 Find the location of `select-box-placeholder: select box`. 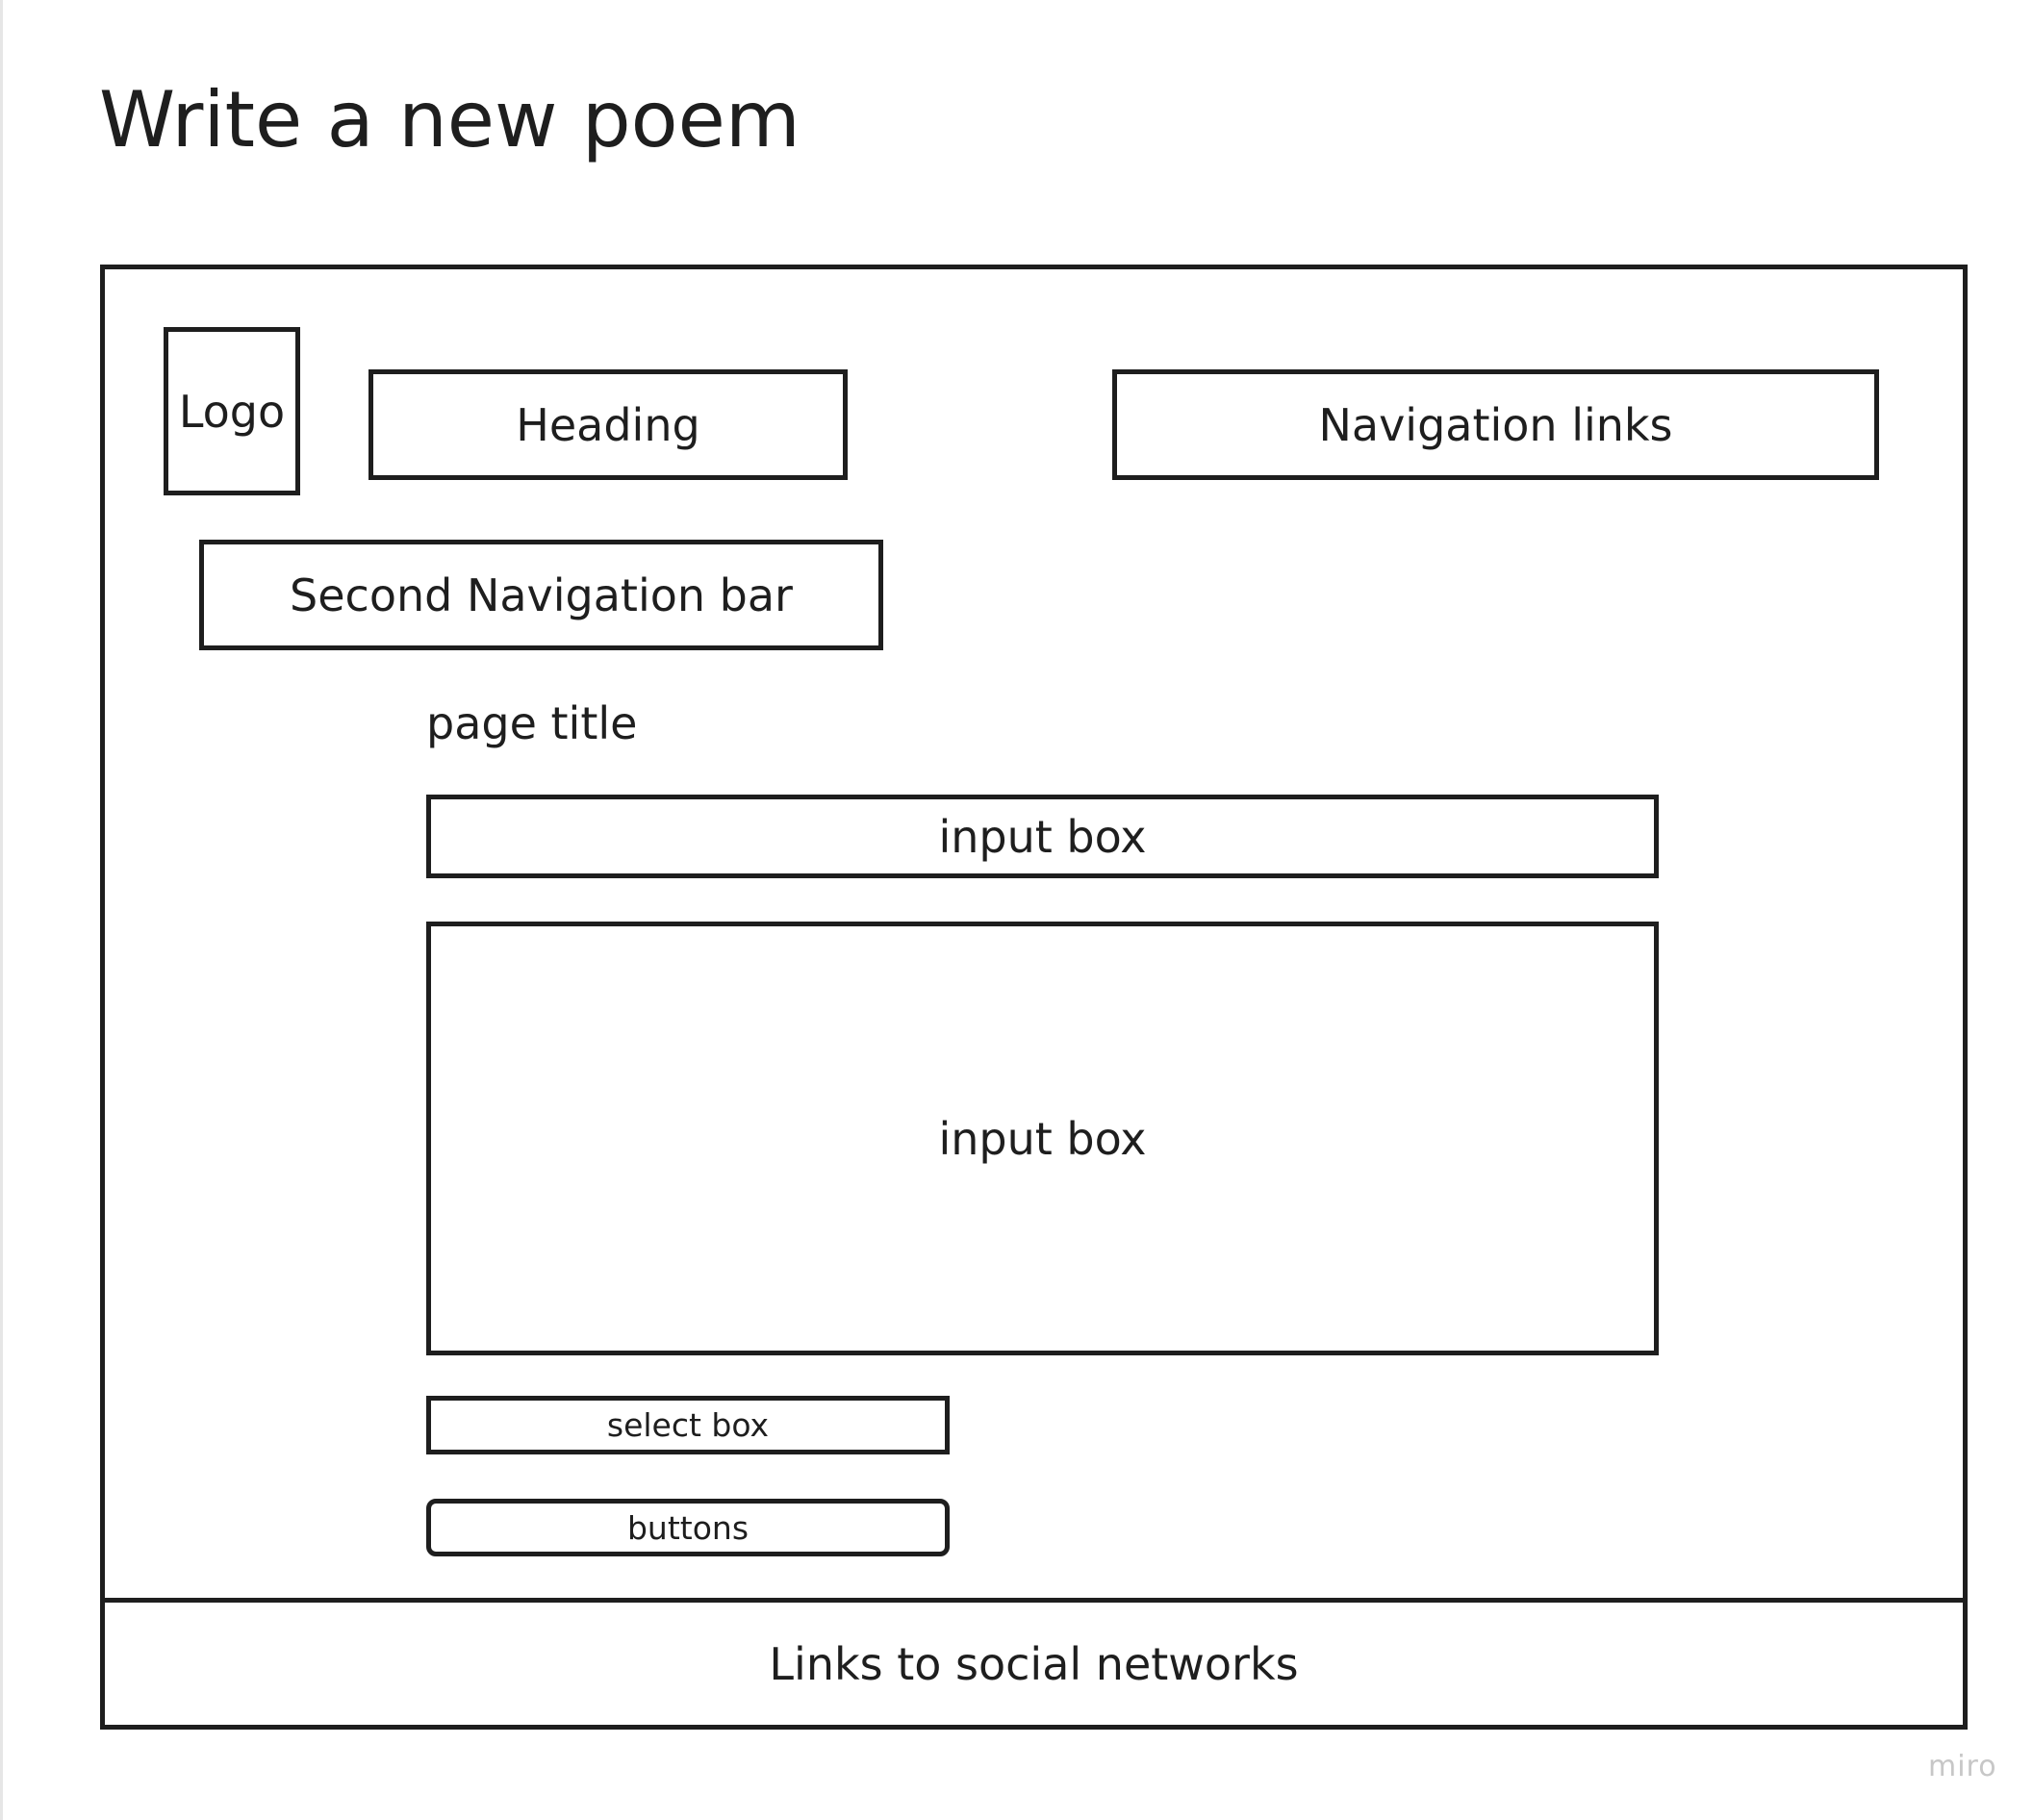

select-box-placeholder: select box is located at coordinates (688, 1425).